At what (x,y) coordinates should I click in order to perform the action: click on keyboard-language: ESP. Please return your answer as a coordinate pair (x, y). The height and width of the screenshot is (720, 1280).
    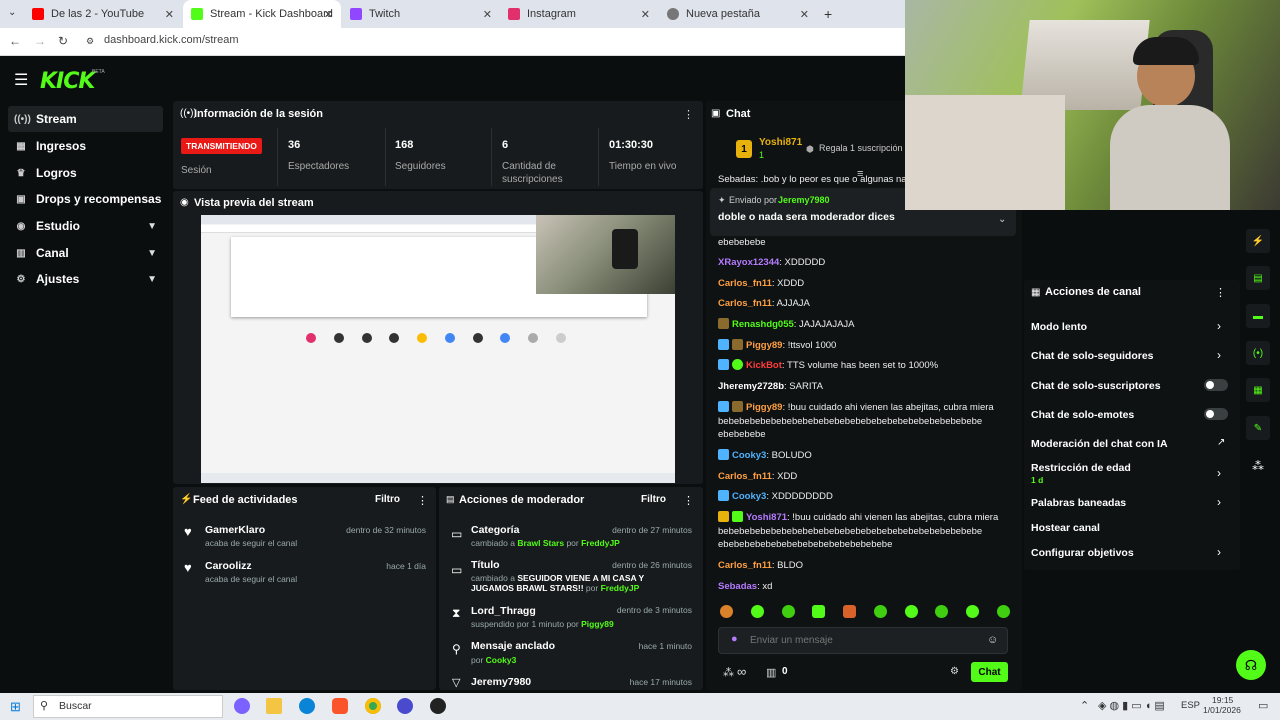
    Looking at the image, I should click on (1190, 705).